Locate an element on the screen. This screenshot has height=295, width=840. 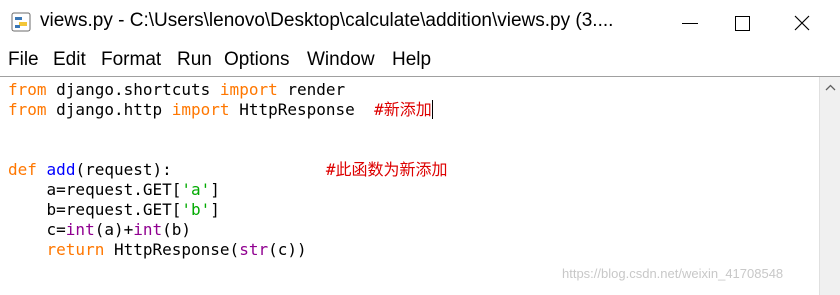
code-token: add is located at coordinates (61, 169).